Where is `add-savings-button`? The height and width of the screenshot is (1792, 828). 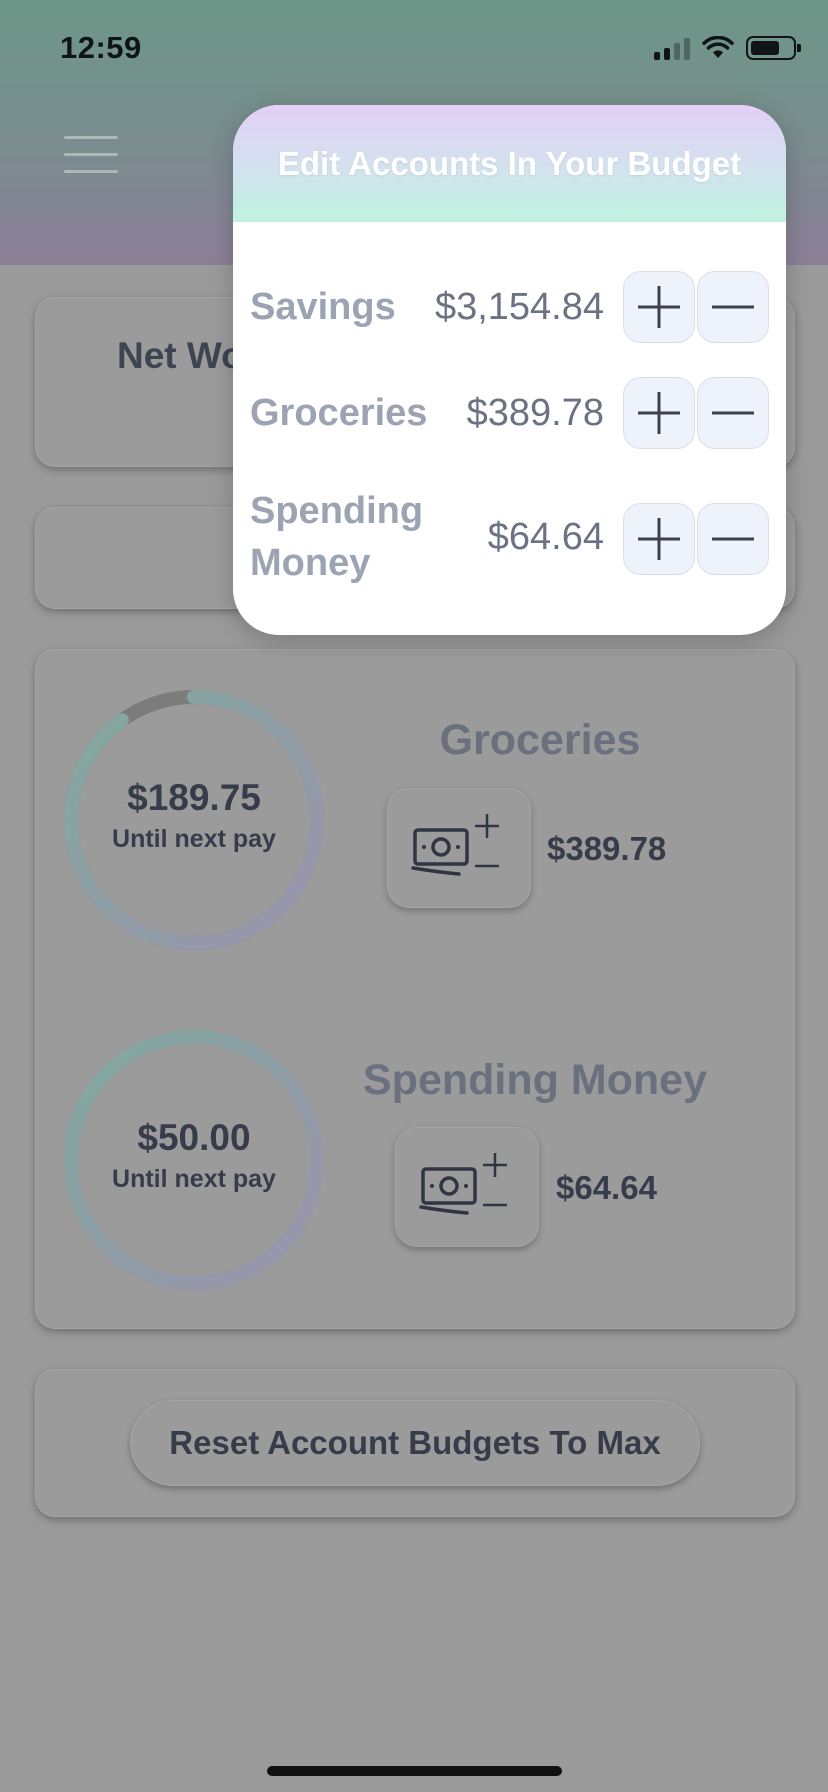
add-savings-button is located at coordinates (659, 307).